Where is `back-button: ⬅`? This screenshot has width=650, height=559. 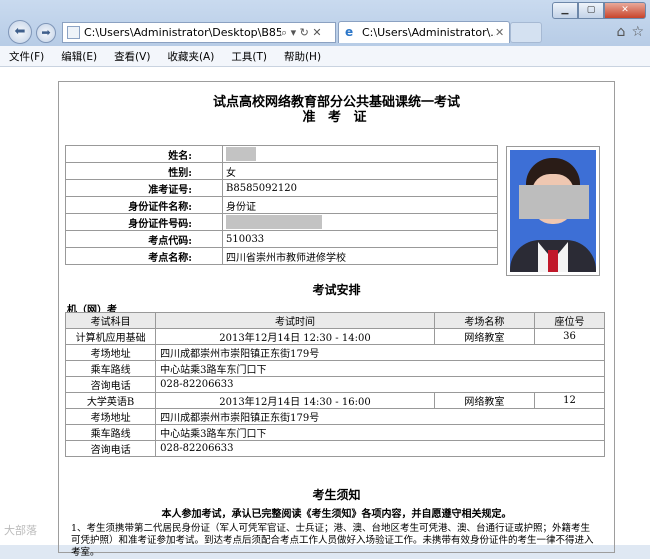 back-button: ⬅ is located at coordinates (20, 32).